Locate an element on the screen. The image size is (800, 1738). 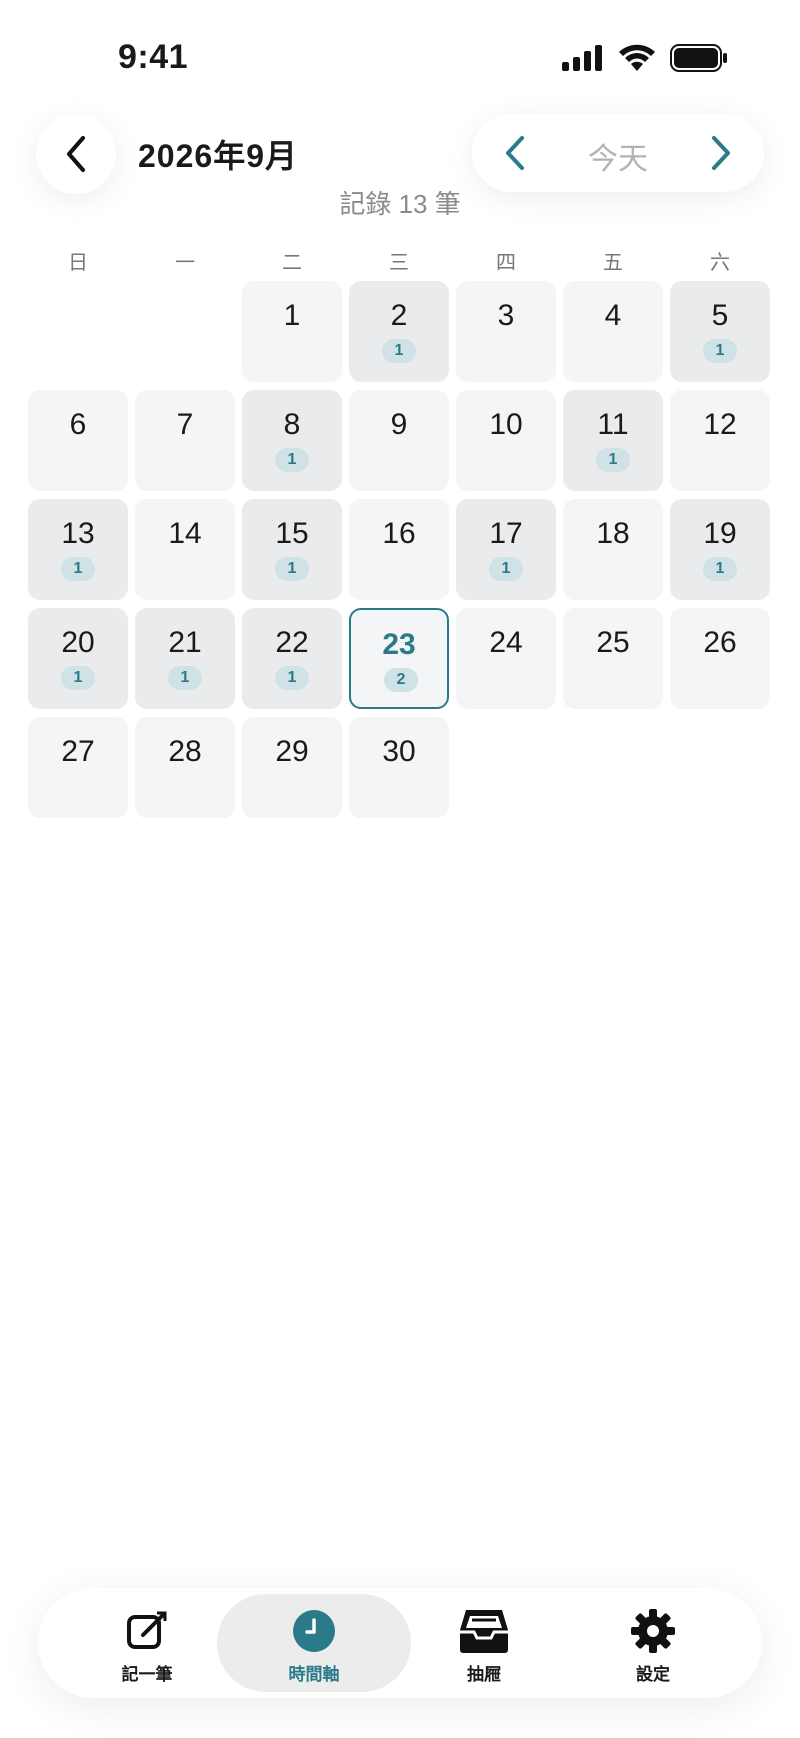
calendar-day: 17 1 is located at coordinates (506, 549).